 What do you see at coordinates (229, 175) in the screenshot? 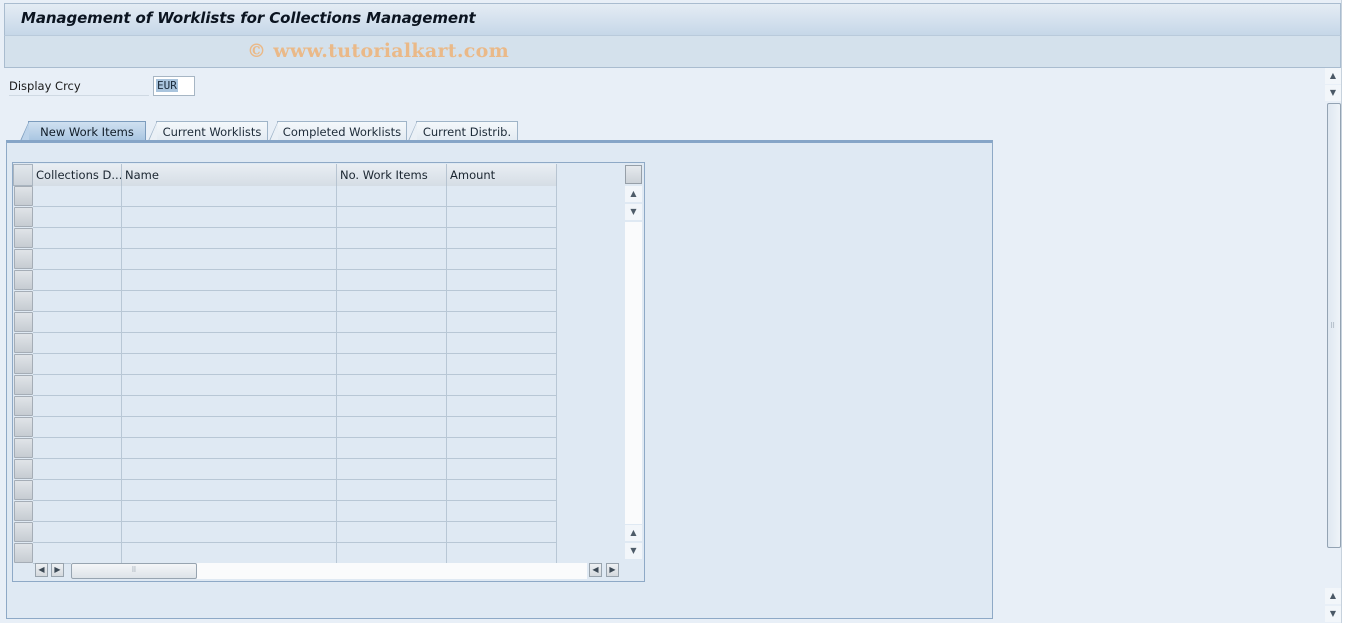
I see `column-header-name: Name` at bounding box center [229, 175].